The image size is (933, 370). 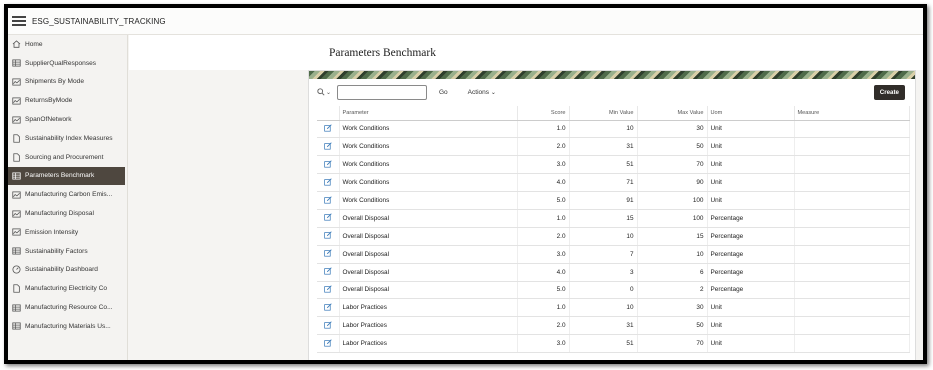 I want to click on actions-menu-button: Actions ⌄, so click(x=482, y=92).